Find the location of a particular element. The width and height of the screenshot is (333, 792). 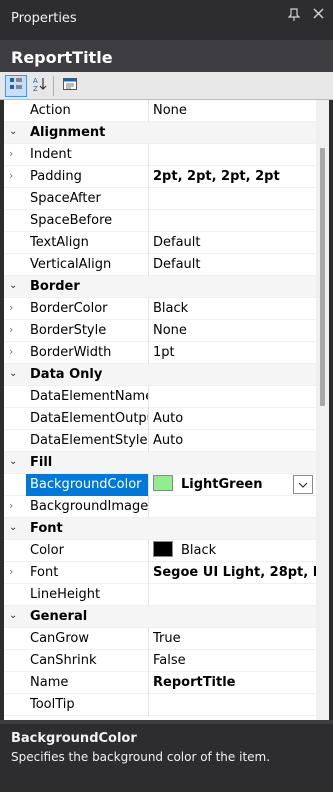

property-name: DataElementOutput is located at coordinates (87, 419).